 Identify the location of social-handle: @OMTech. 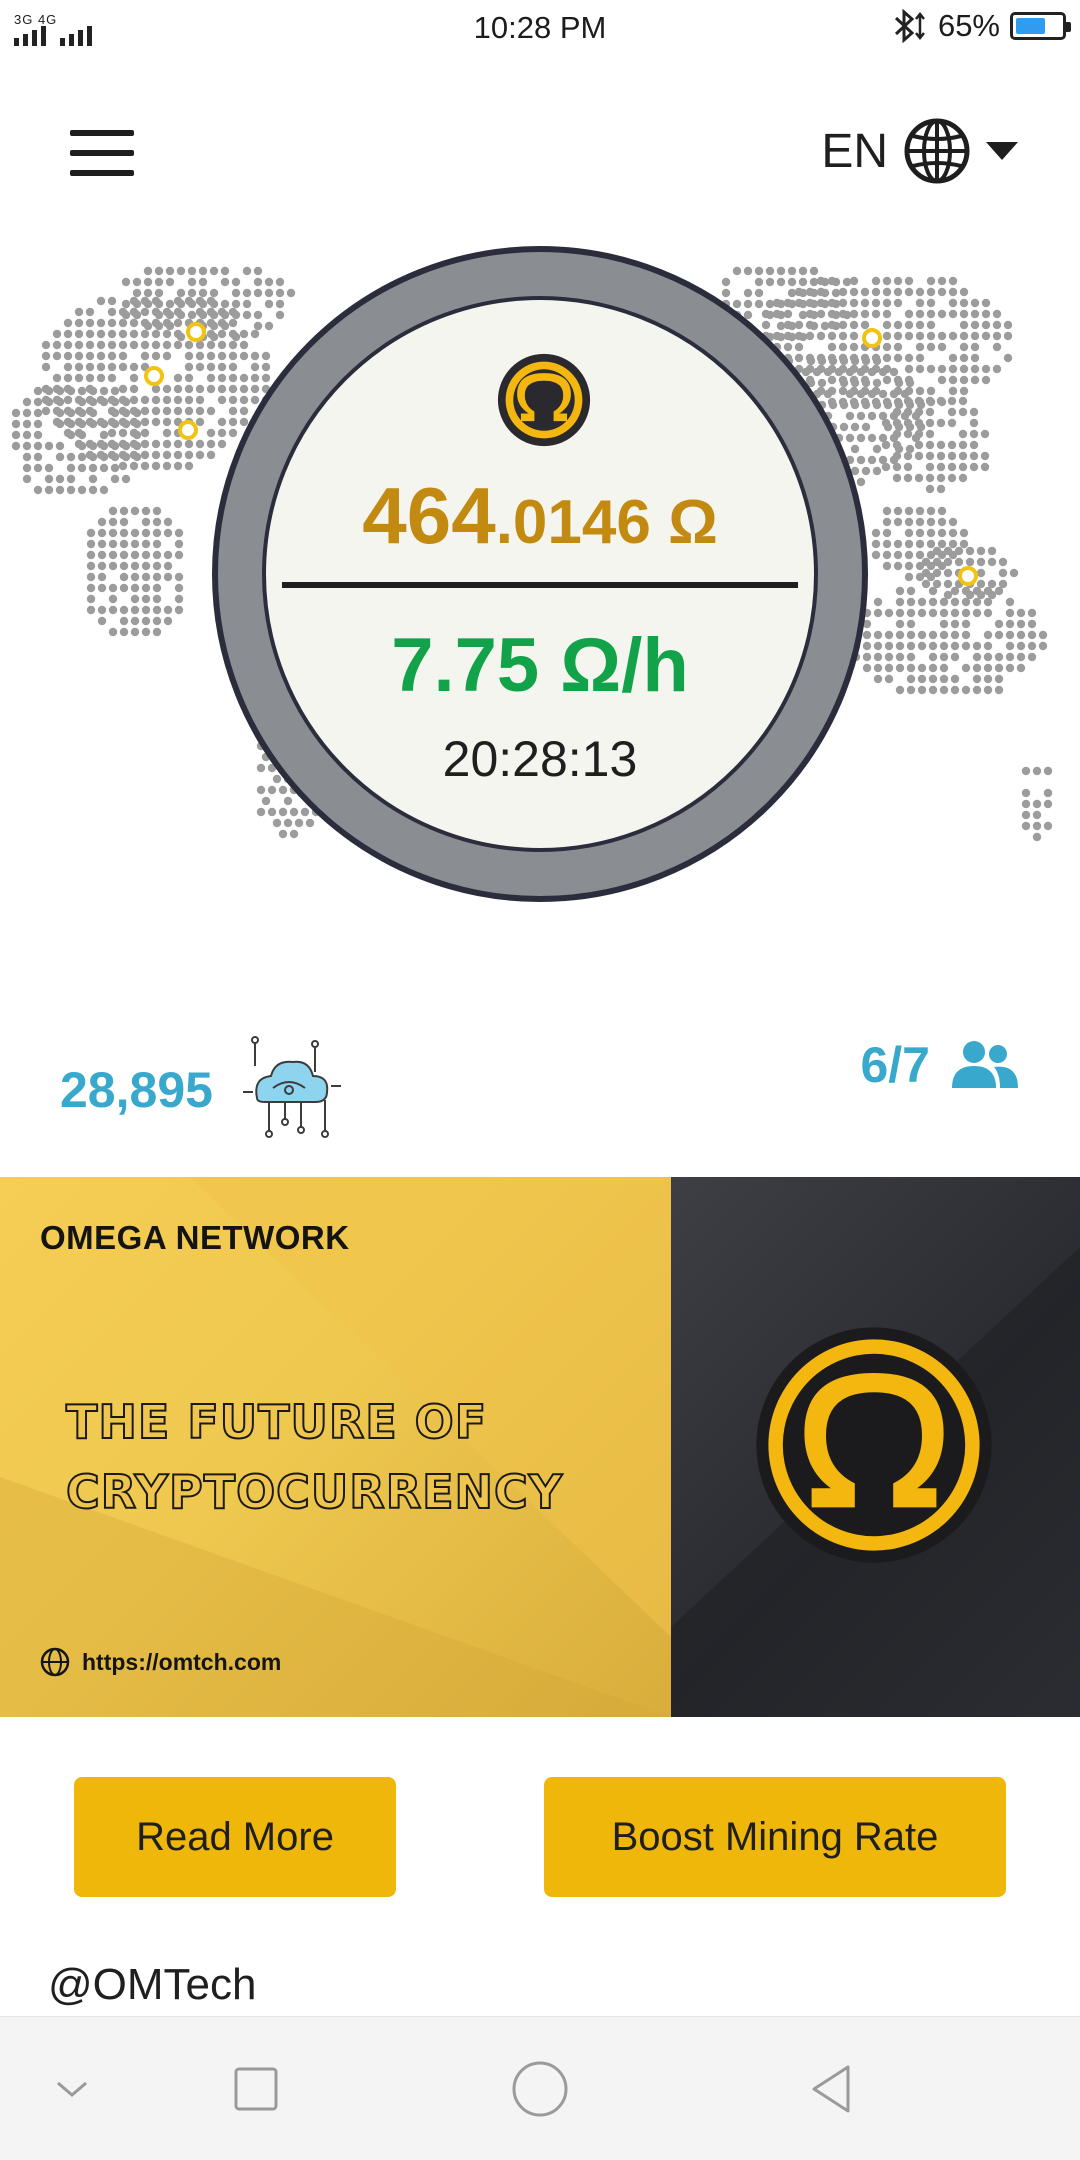
(152, 1985).